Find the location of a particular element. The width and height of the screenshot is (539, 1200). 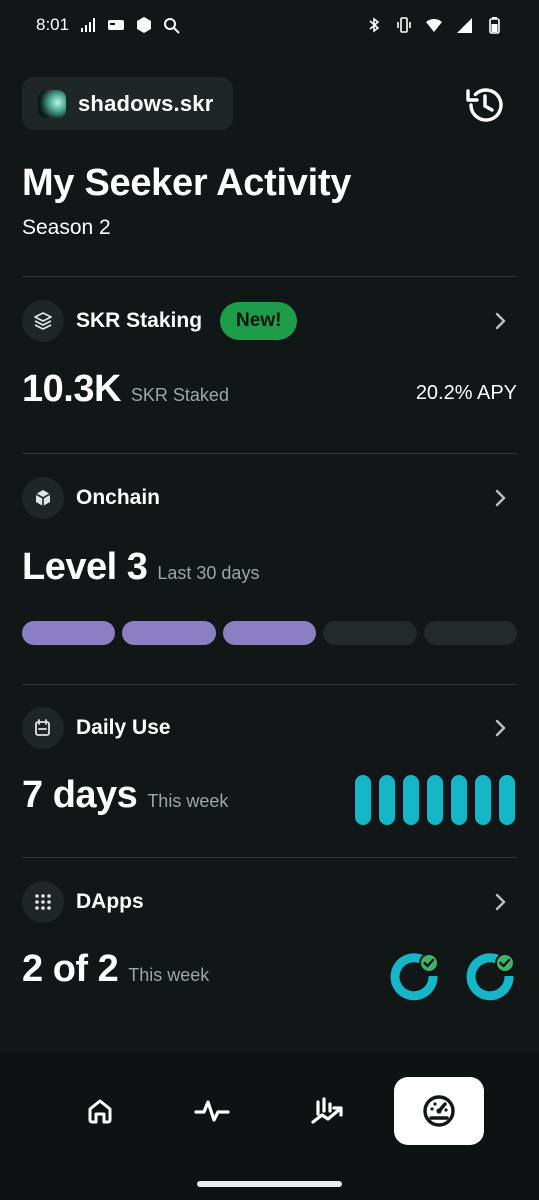

dapps-icon-wrap is located at coordinates (43, 902).